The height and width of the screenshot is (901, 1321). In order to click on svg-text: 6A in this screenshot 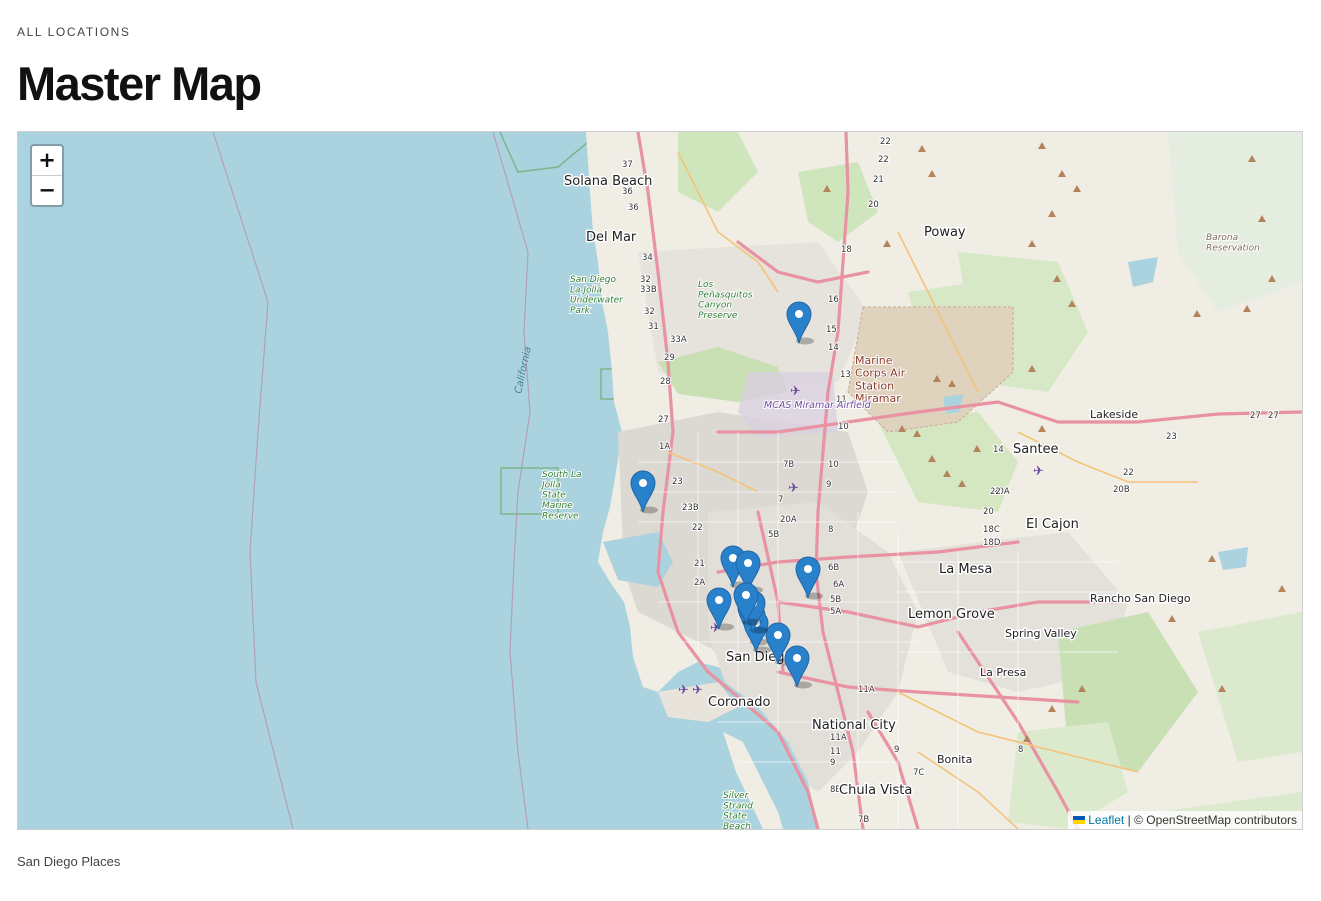, I will do `click(838, 585)`.